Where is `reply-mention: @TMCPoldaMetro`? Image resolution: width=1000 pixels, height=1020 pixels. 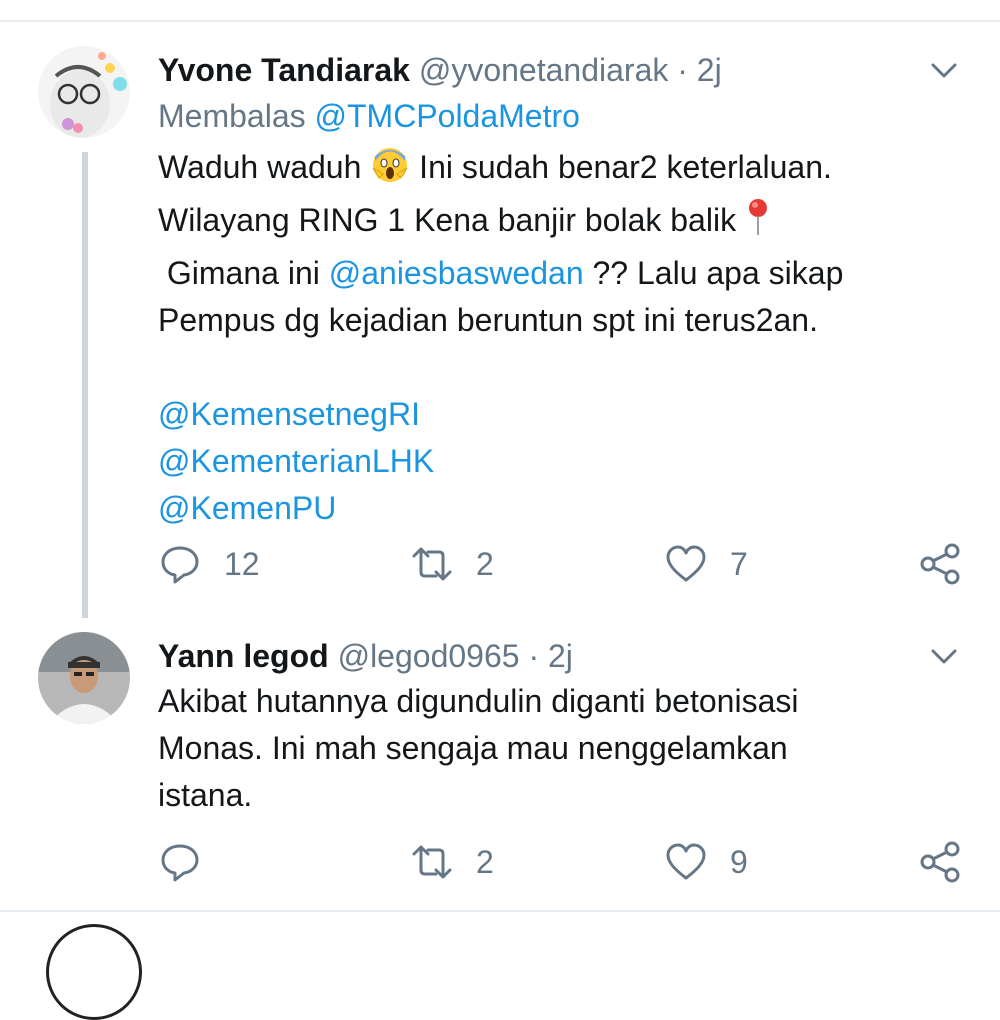
reply-mention: @TMCPoldaMetro is located at coordinates (447, 116).